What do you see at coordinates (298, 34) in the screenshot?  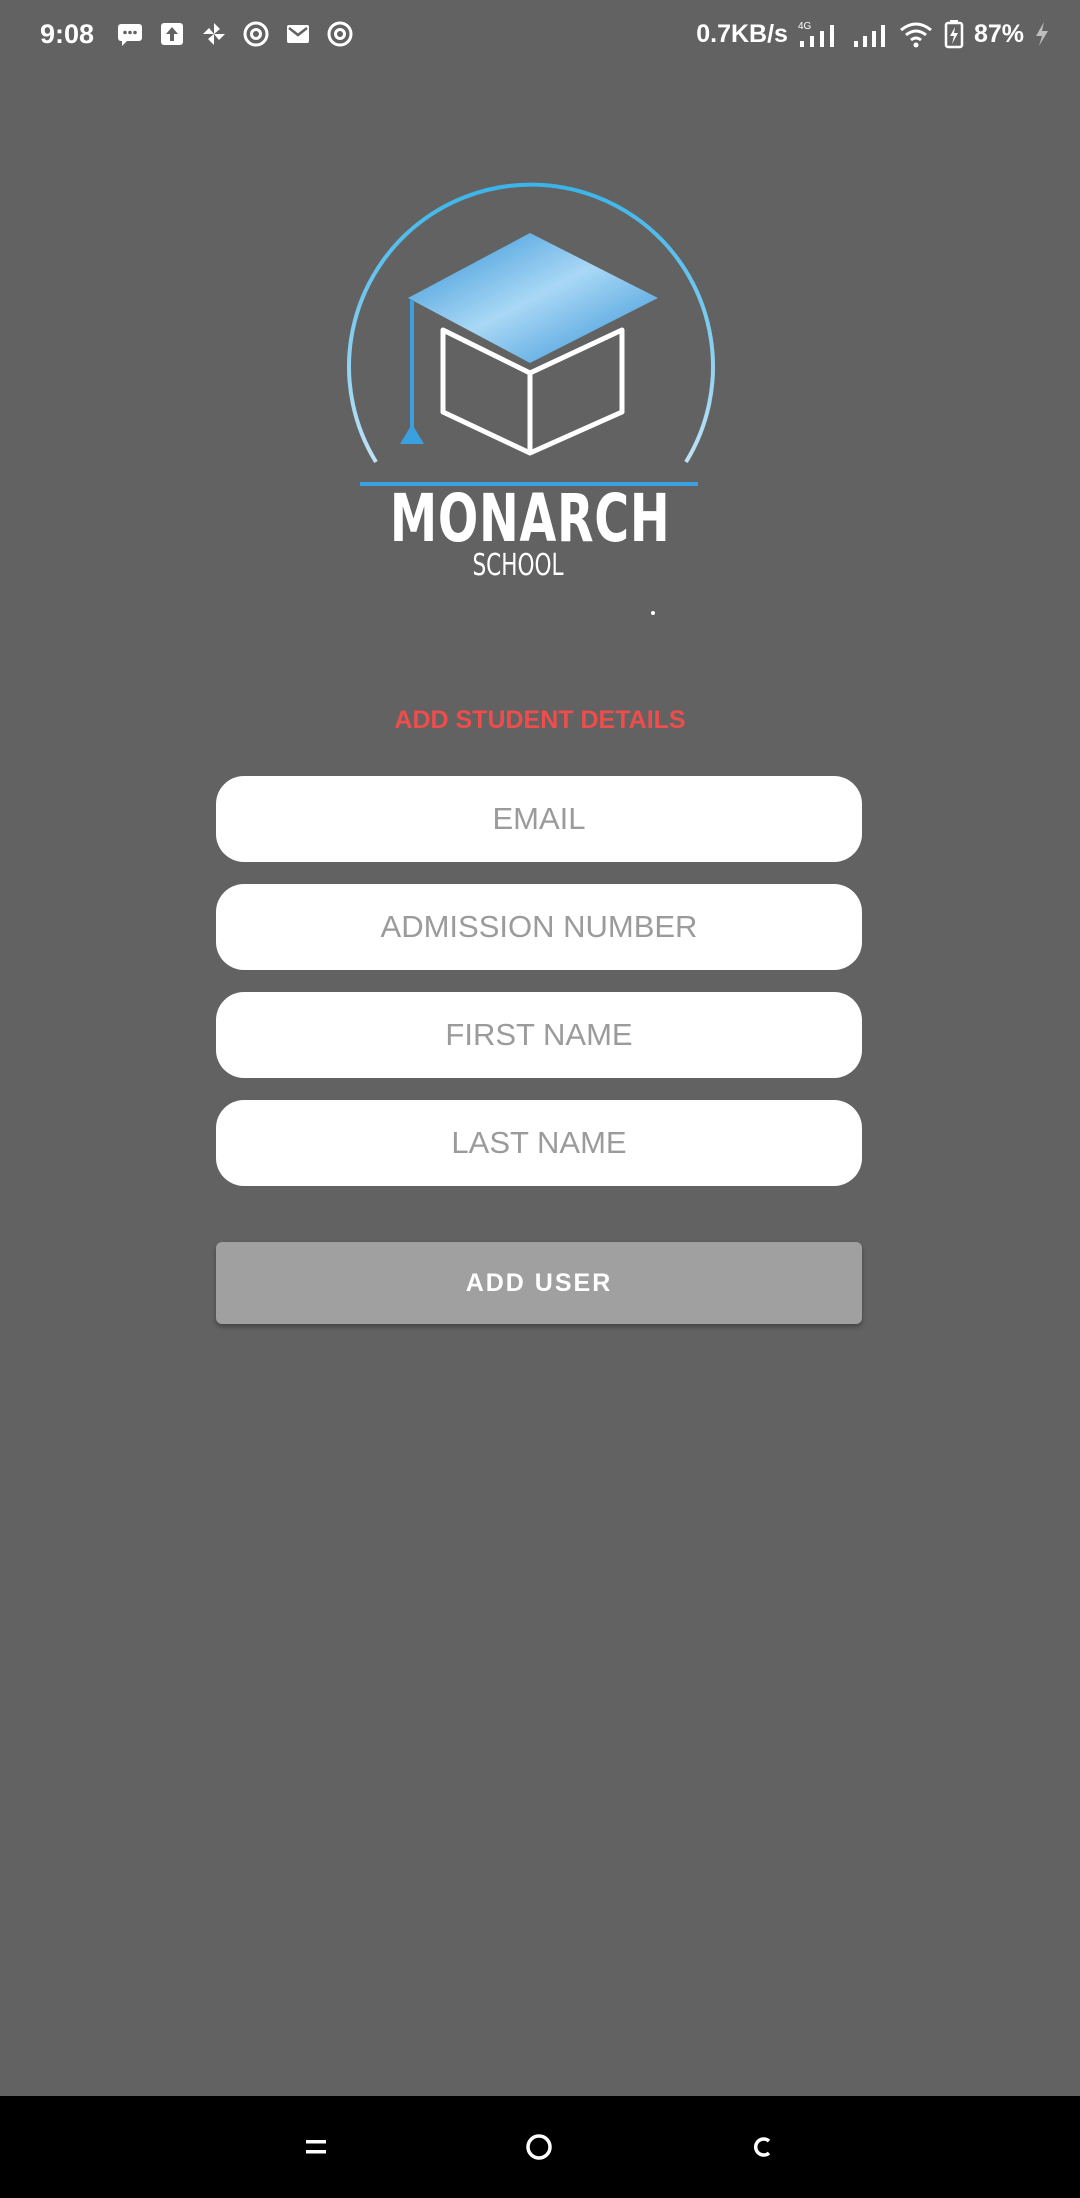 I see `mail-icon` at bounding box center [298, 34].